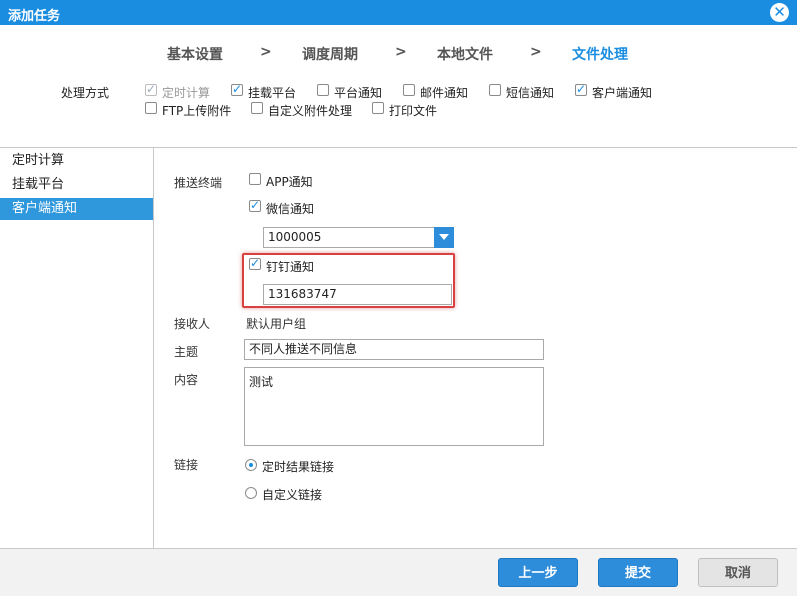 The width and height of the screenshot is (797, 596). What do you see at coordinates (76, 161) in the screenshot?
I see `sidebar-item-timed-calc: 定时计算` at bounding box center [76, 161].